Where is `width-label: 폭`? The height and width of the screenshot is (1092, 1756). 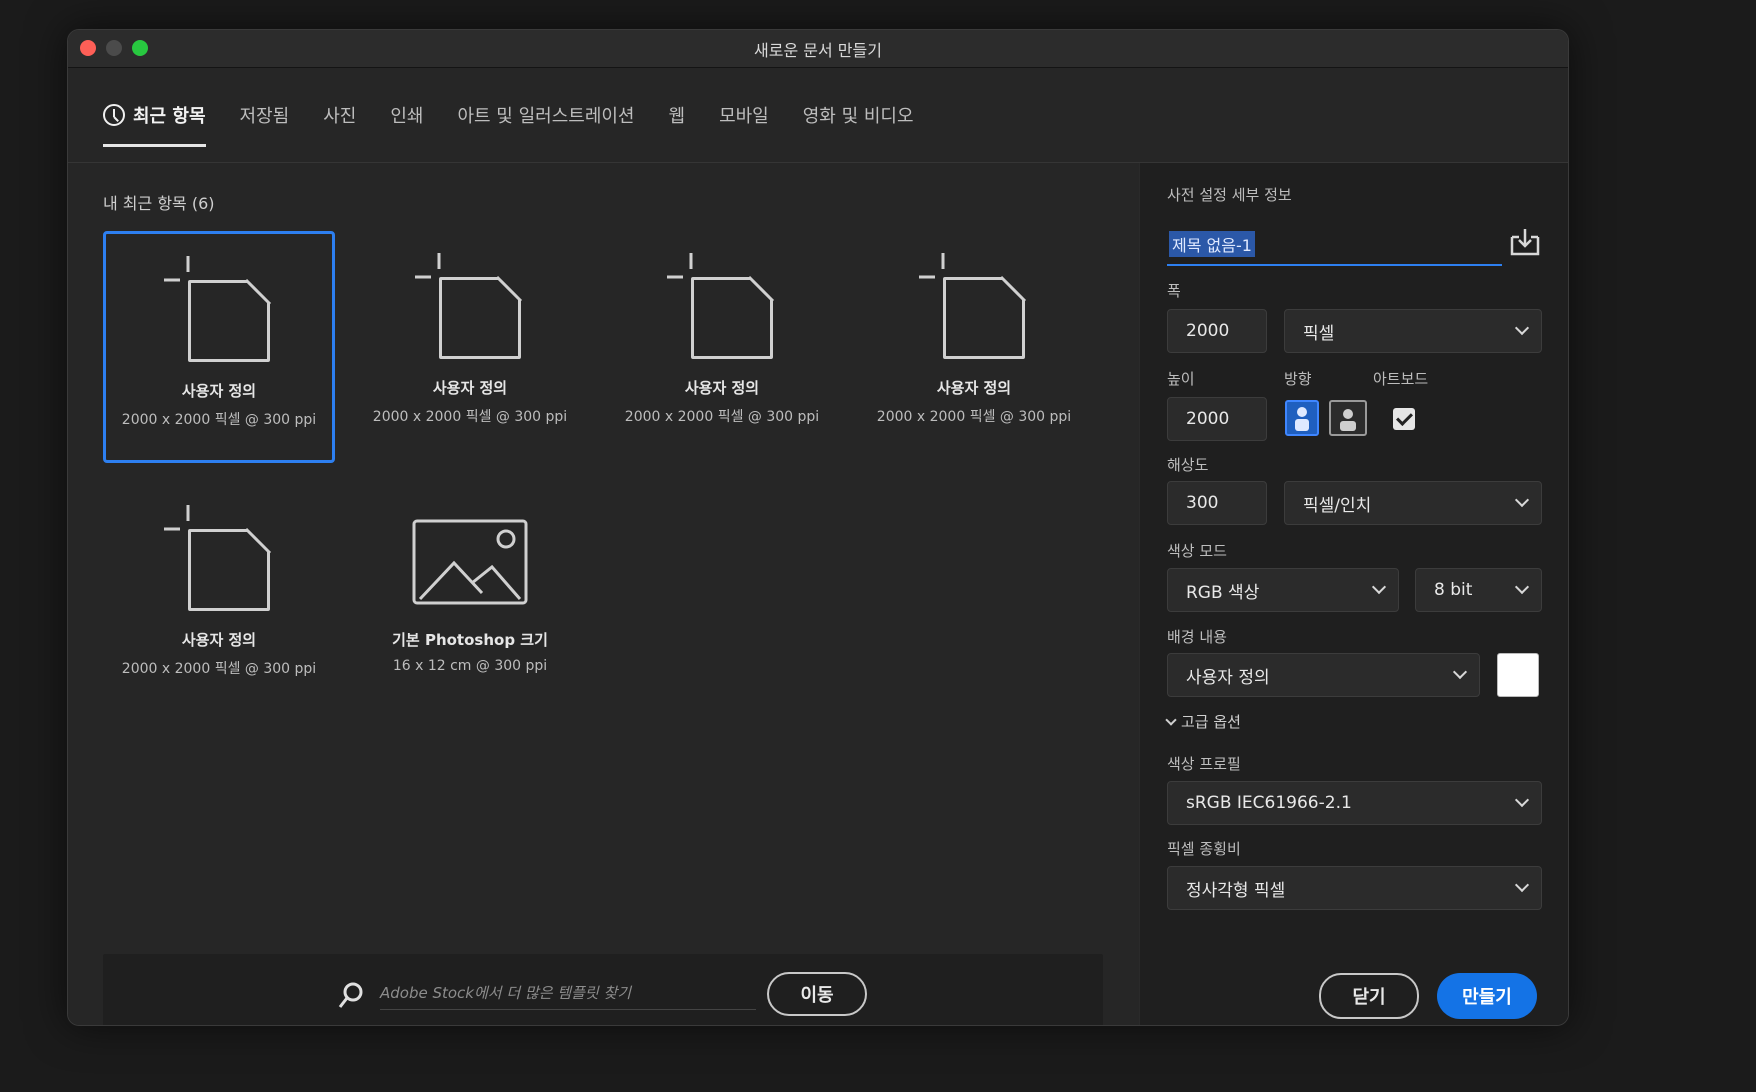 width-label: 폭 is located at coordinates (1174, 291).